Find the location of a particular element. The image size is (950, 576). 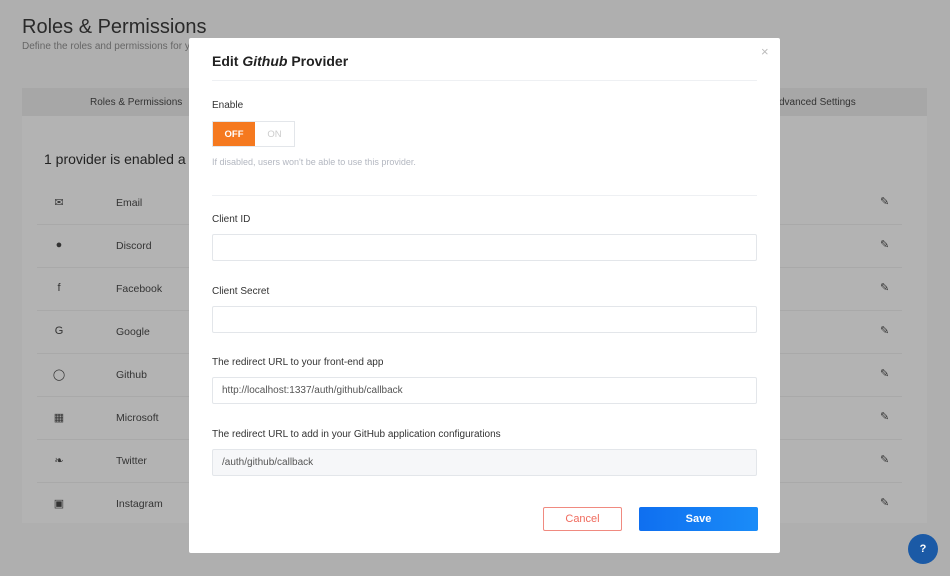

title-suffix: Provider is located at coordinates (318, 61).